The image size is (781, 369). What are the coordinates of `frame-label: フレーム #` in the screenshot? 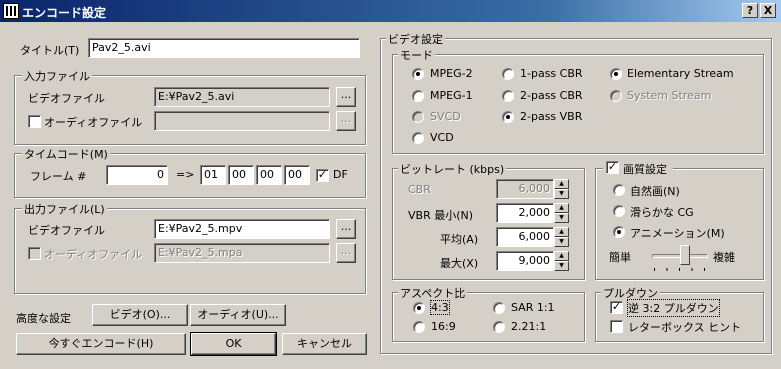 It's located at (58, 176).